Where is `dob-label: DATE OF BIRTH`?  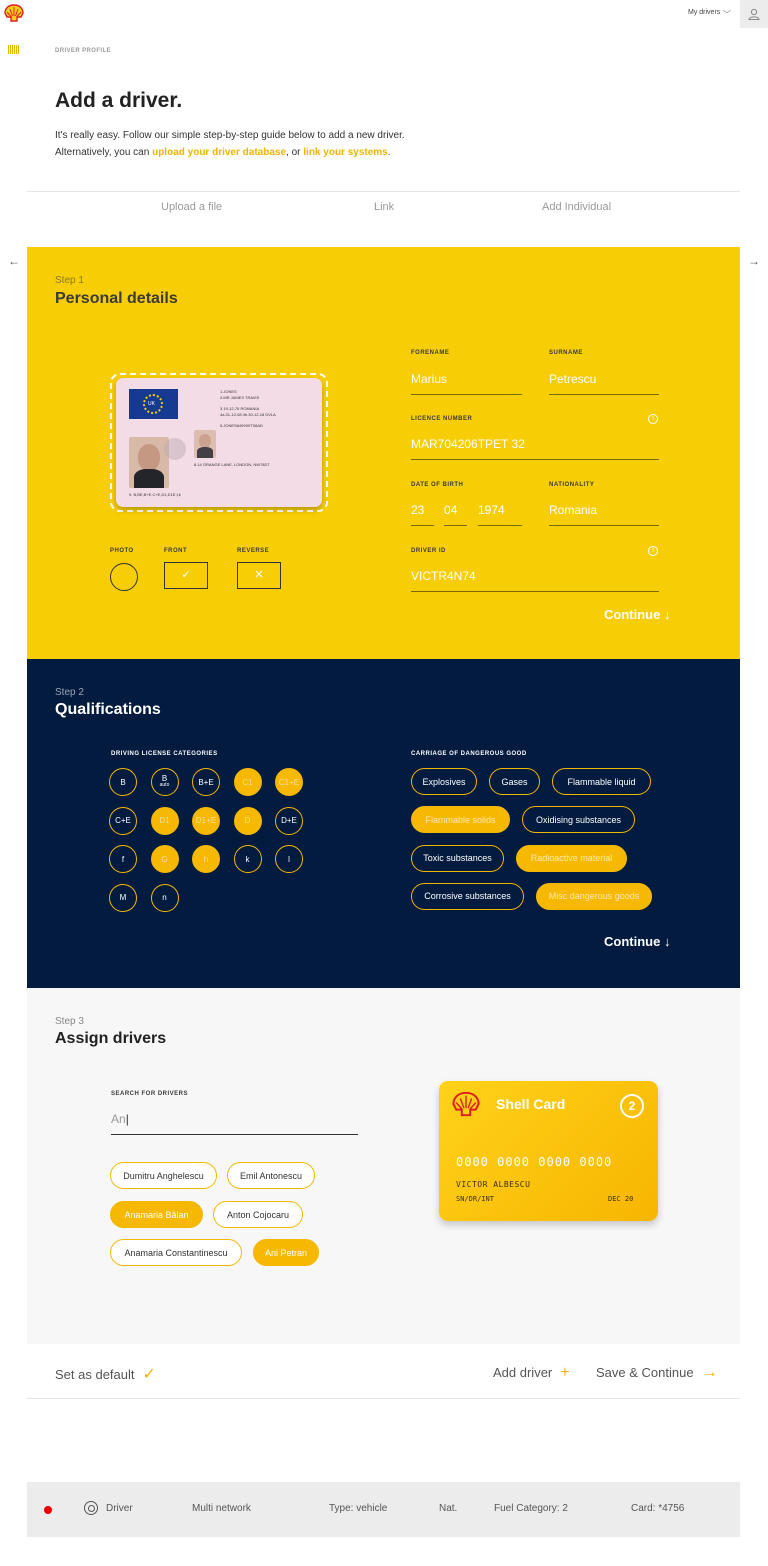 dob-label: DATE OF BIRTH is located at coordinates (437, 485).